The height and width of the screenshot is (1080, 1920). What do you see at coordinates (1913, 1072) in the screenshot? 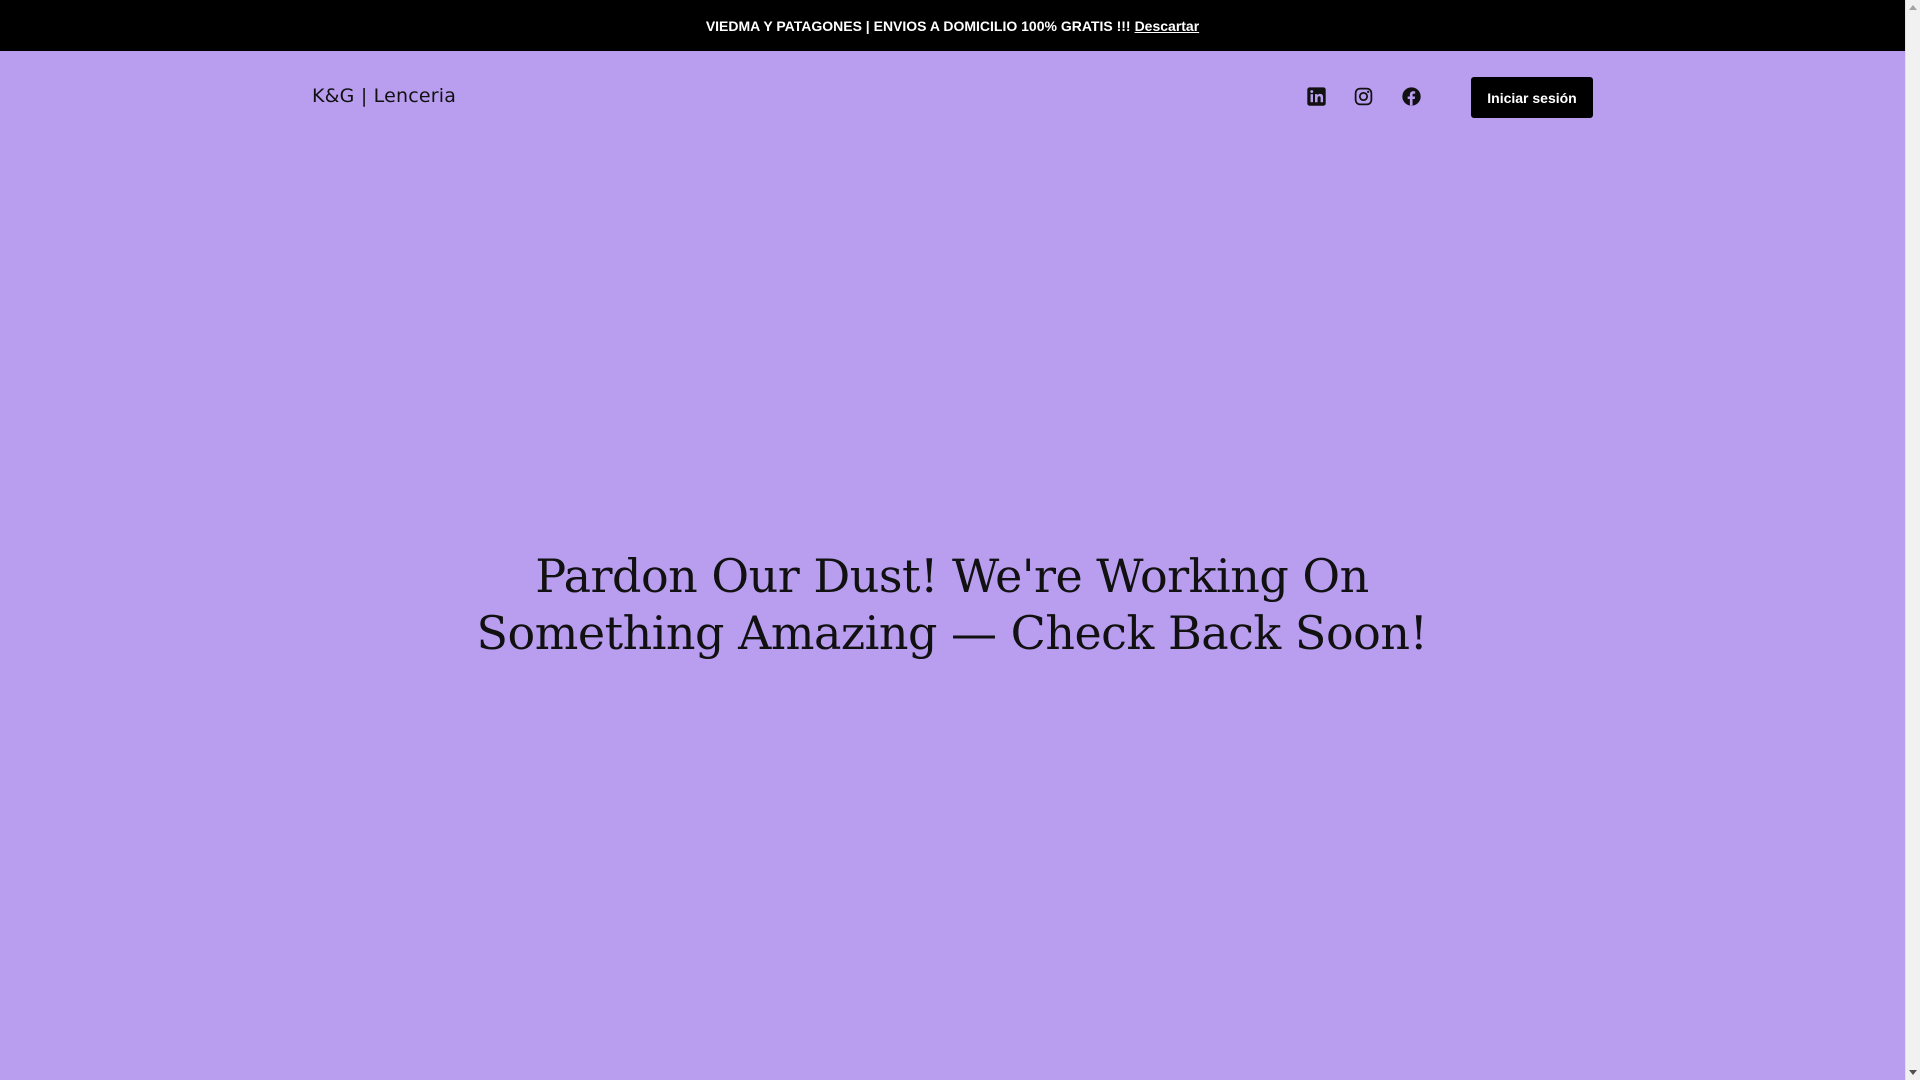
I see `scroll-down-icon` at bounding box center [1913, 1072].